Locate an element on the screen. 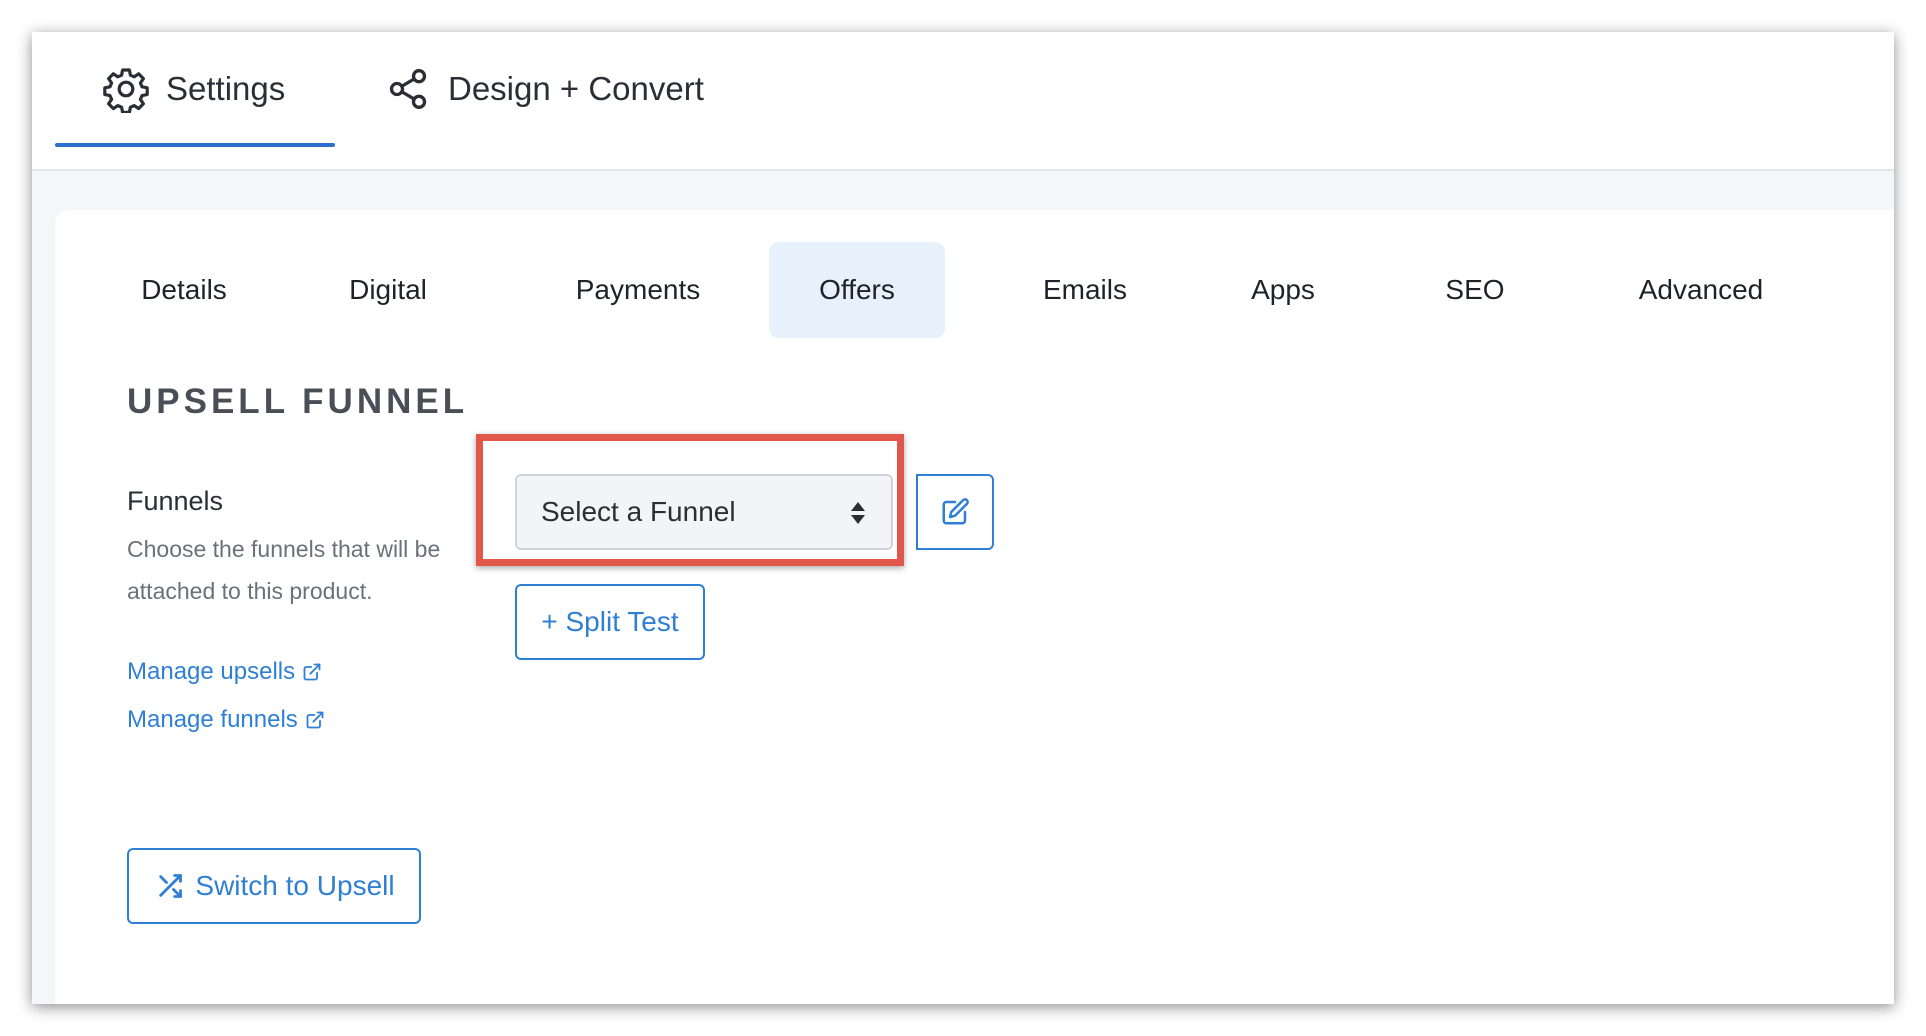 Image resolution: width=1926 pixels, height=1036 pixels. switch-to-upsell-button: Switch to Upsell is located at coordinates (274, 886).